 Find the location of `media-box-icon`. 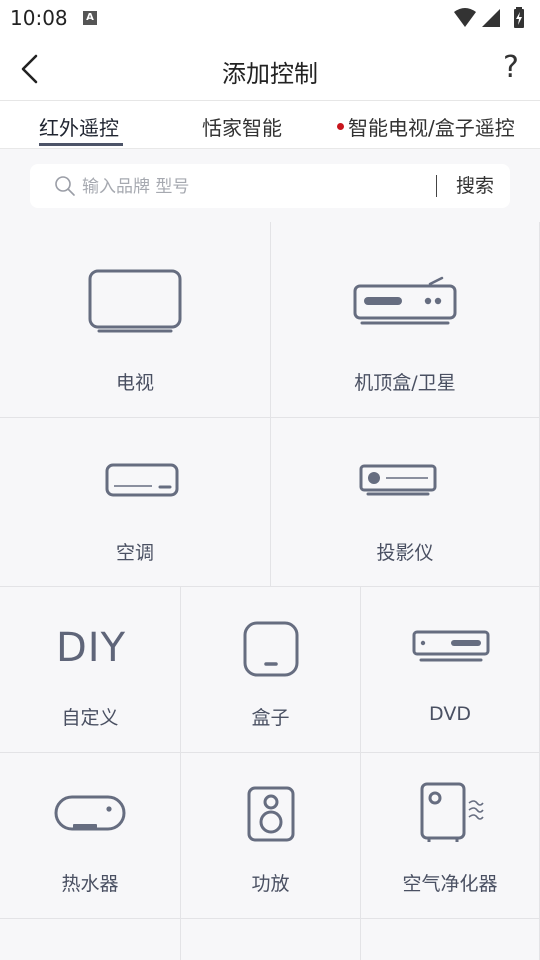

media-box-icon is located at coordinates (271, 649).